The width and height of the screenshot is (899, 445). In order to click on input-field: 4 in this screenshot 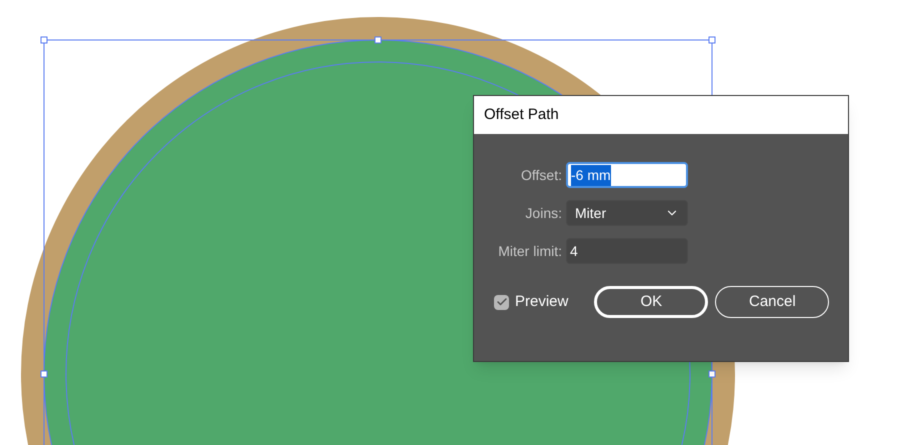, I will do `click(627, 251)`.